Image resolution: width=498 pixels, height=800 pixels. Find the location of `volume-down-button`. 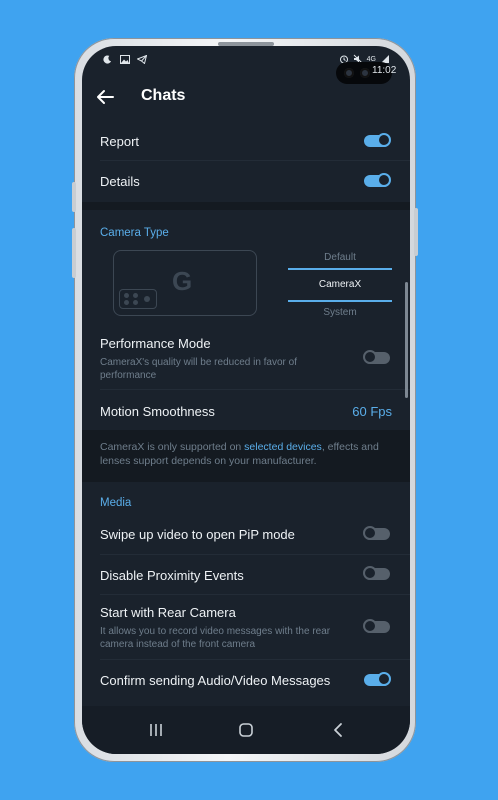

volume-down-button is located at coordinates (74, 253).